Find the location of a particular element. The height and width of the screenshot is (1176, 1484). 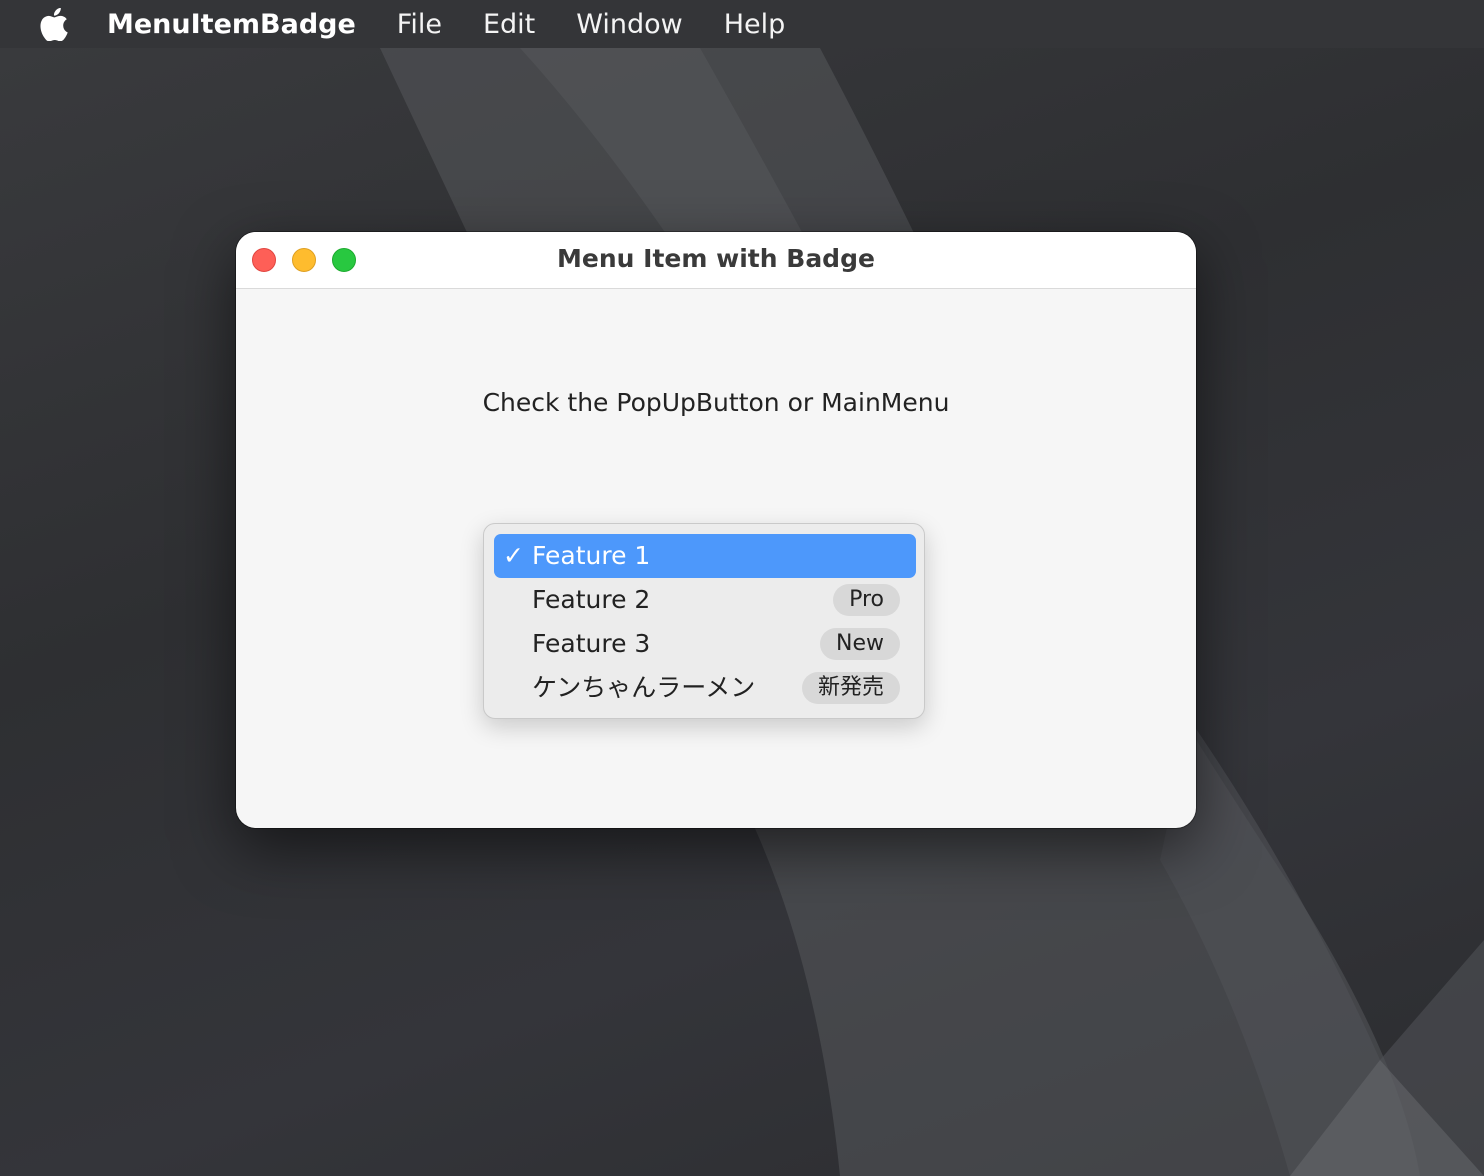

popup-item-label: Feature 3 is located at coordinates (591, 643).